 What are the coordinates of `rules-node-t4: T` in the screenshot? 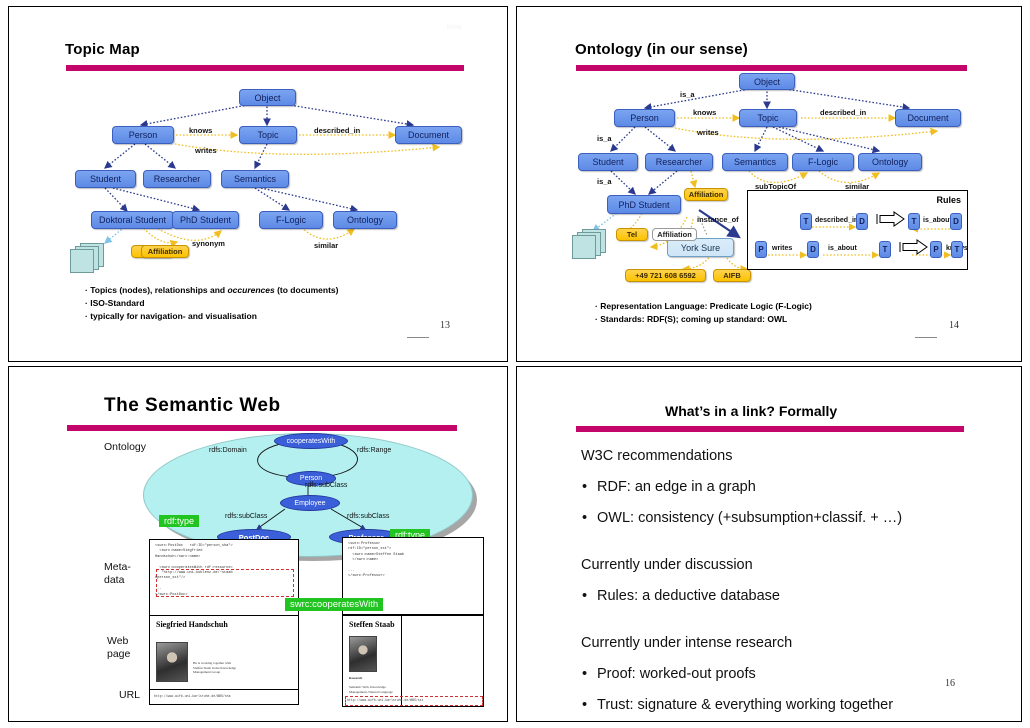 It's located at (957, 249).